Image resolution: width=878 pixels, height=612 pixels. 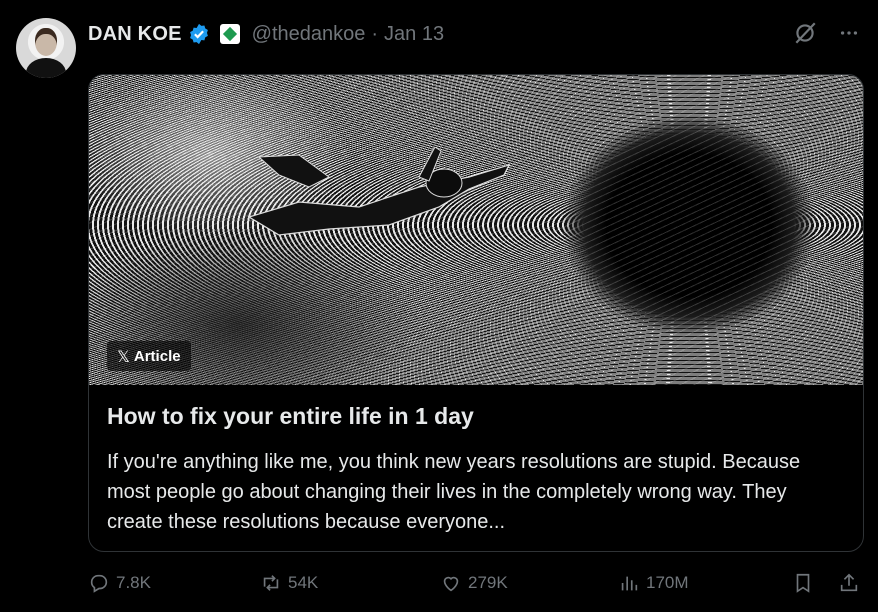 I want to click on like-icon, so click(x=451, y=584).